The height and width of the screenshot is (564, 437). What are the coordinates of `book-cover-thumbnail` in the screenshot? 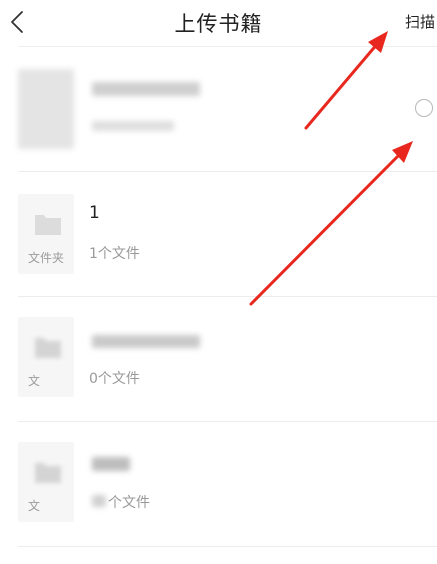 It's located at (46, 109).